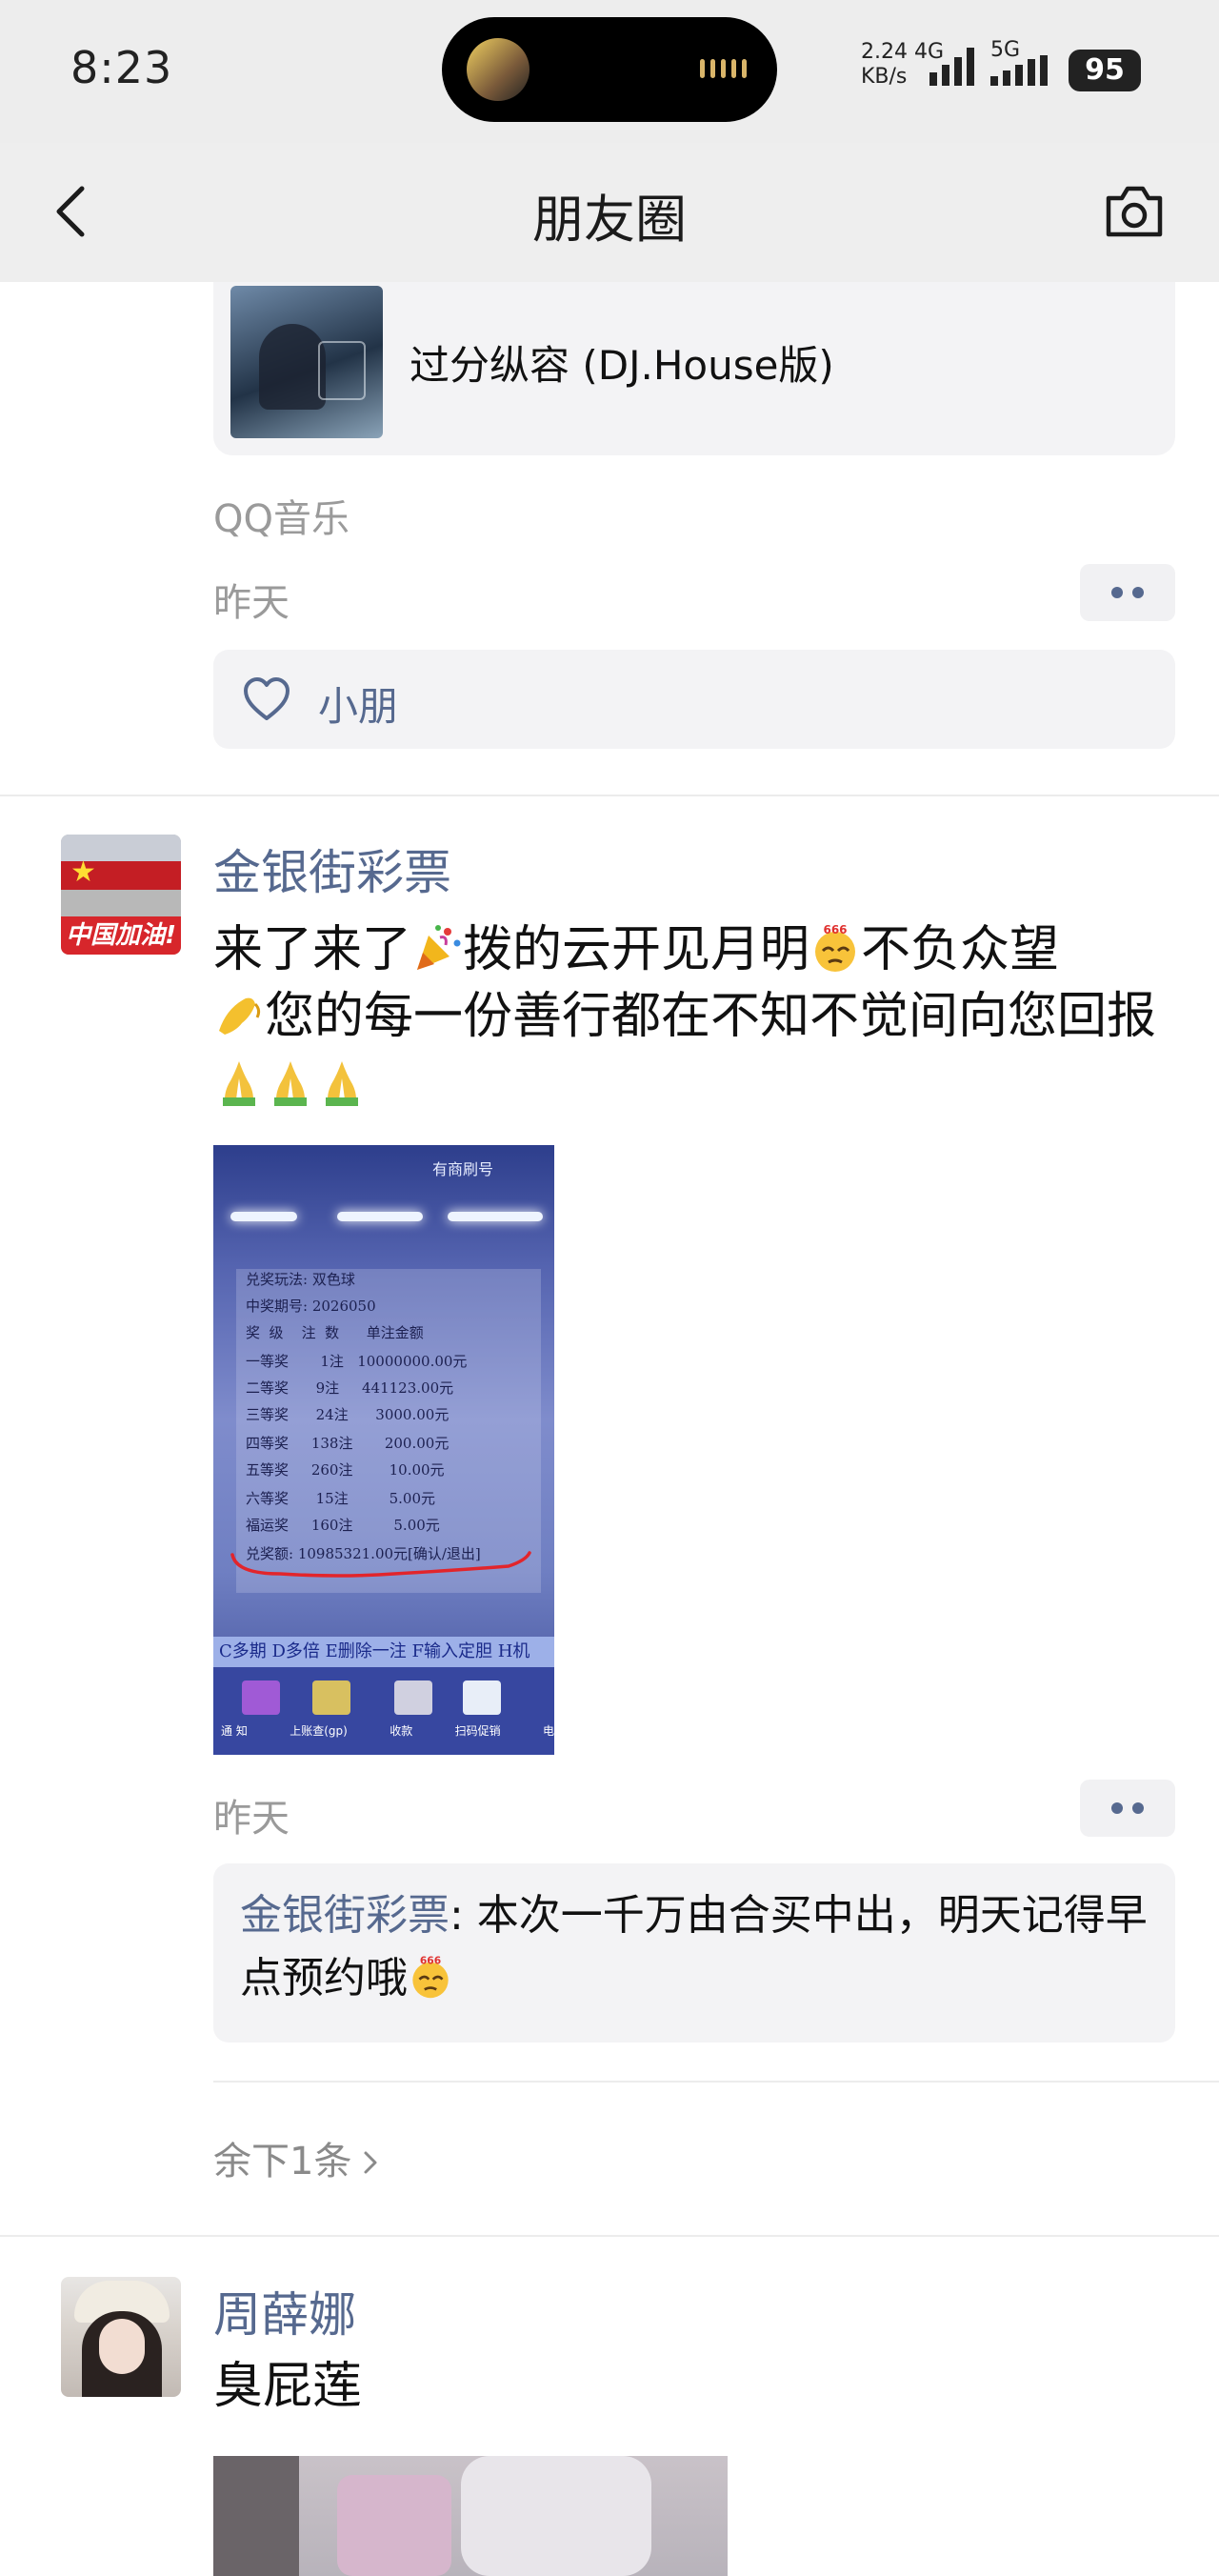  I want to click on comment-item: 金银街彩票: 本次一千万由合买中出，明天记得早点预约哦 666, so click(702, 1947).